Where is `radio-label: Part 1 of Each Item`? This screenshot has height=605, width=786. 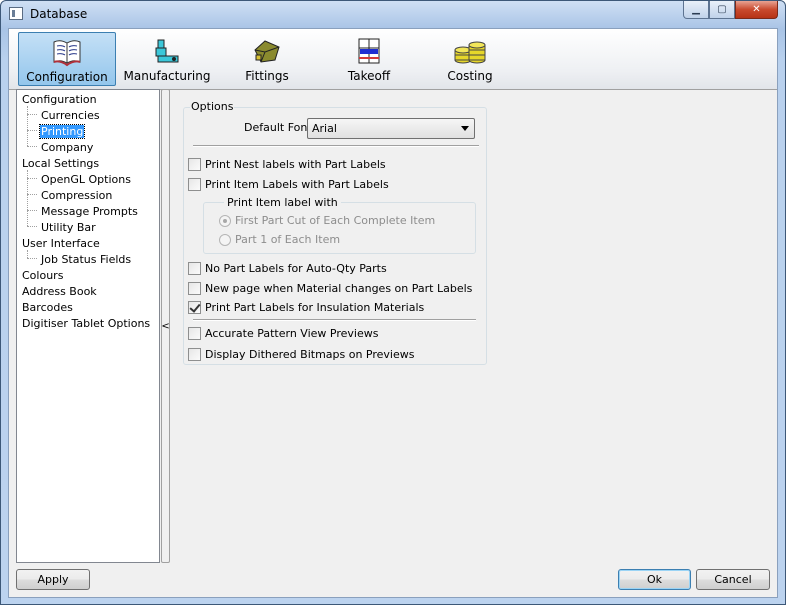
radio-label: Part 1 of Each Item is located at coordinates (288, 239).